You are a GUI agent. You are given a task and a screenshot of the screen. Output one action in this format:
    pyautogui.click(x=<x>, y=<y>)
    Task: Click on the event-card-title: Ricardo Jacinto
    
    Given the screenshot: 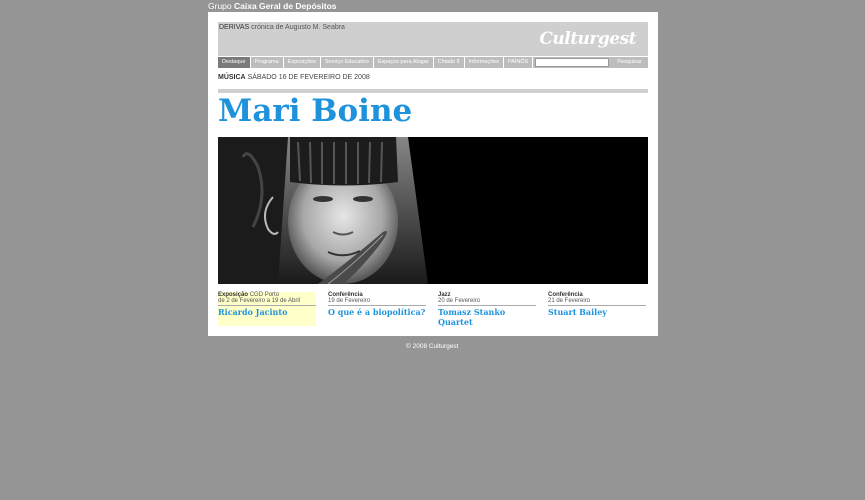 What is the action you would take?
    pyautogui.click(x=267, y=312)
    